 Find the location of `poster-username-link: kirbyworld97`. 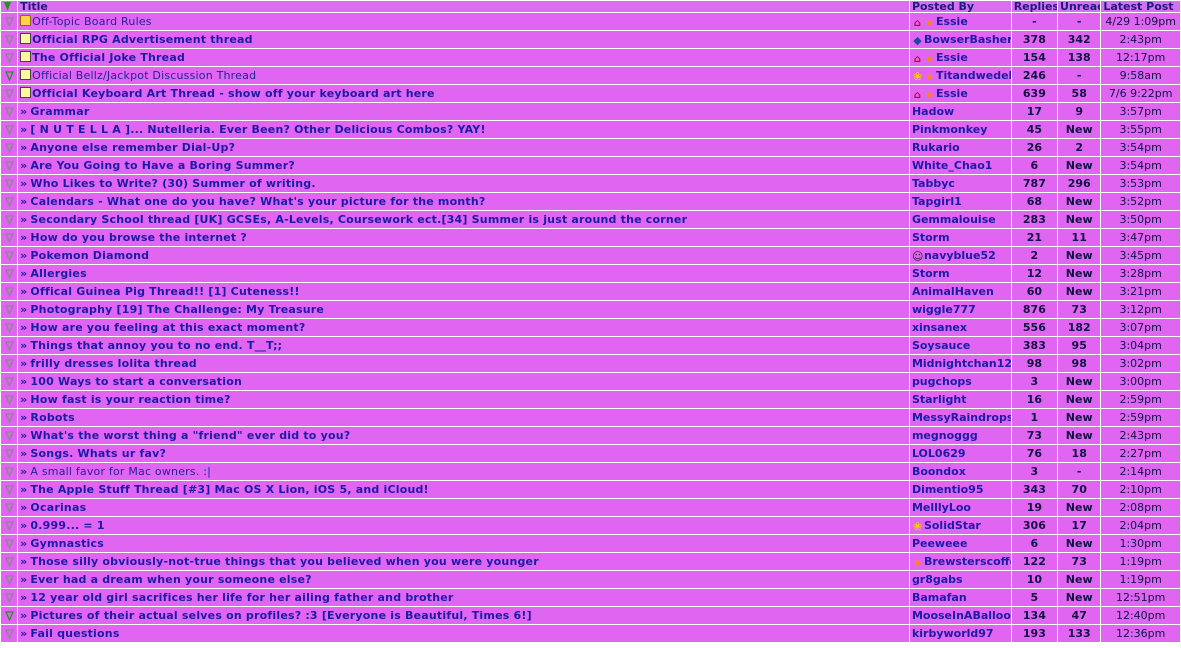

poster-username-link: kirbyworld97 is located at coordinates (953, 633).